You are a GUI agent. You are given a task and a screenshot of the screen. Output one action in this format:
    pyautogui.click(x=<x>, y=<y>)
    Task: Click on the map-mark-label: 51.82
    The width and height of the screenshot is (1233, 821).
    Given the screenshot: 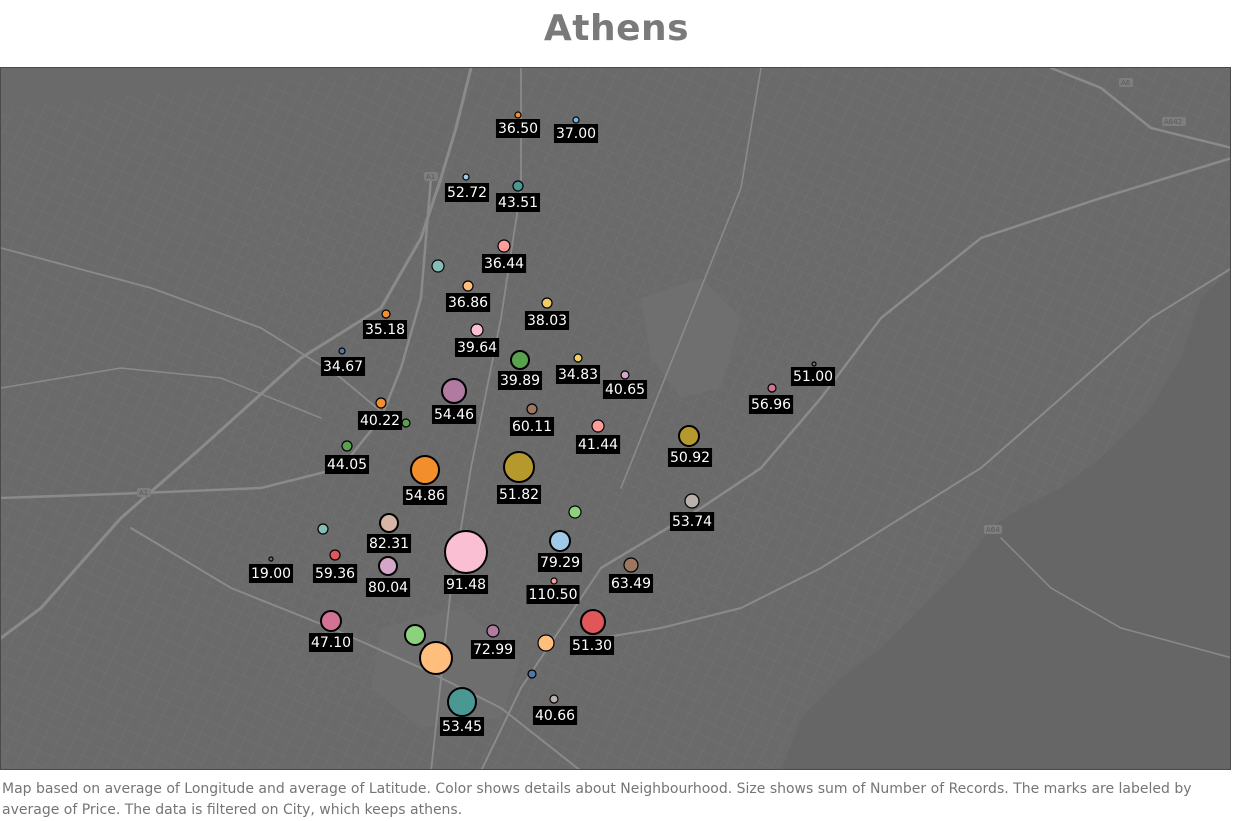 What is the action you would take?
    pyautogui.click(x=519, y=494)
    